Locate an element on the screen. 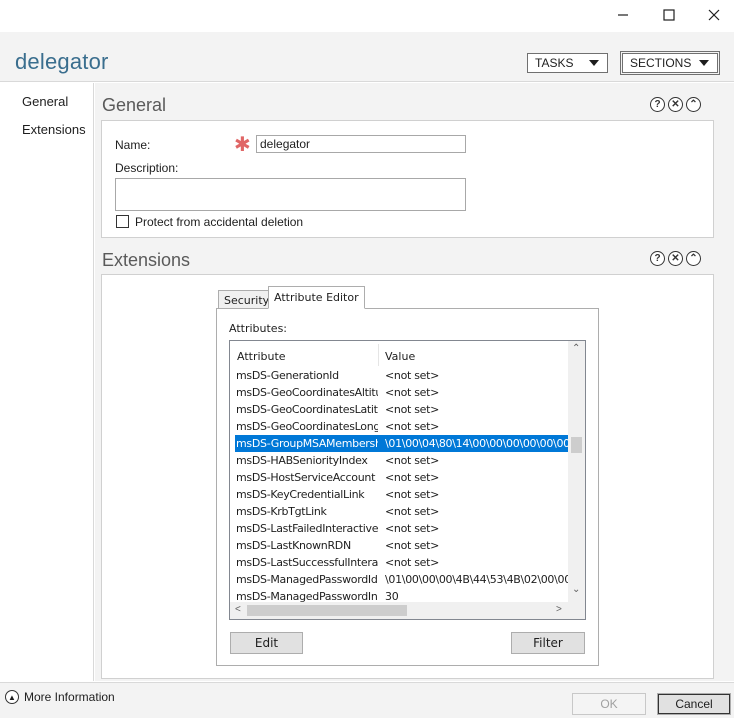 This screenshot has height=718, width=734. table-row: msDS-GeoCoordinatesLong... <not set> is located at coordinates (403, 426).